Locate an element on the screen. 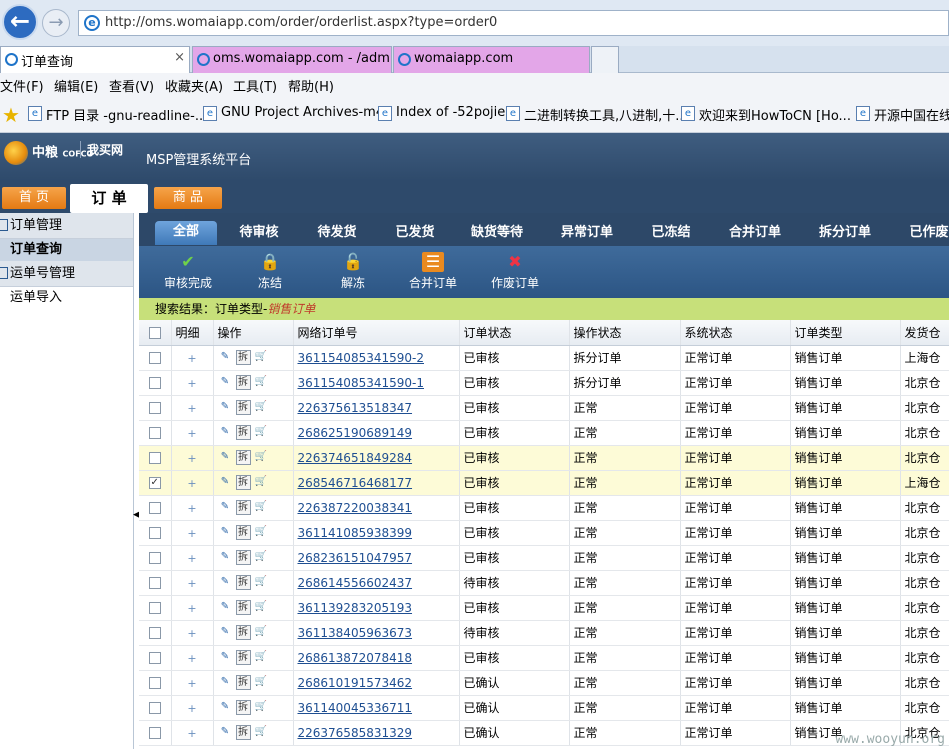 This screenshot has height=749, width=949. forward-button: → is located at coordinates (56, 23).